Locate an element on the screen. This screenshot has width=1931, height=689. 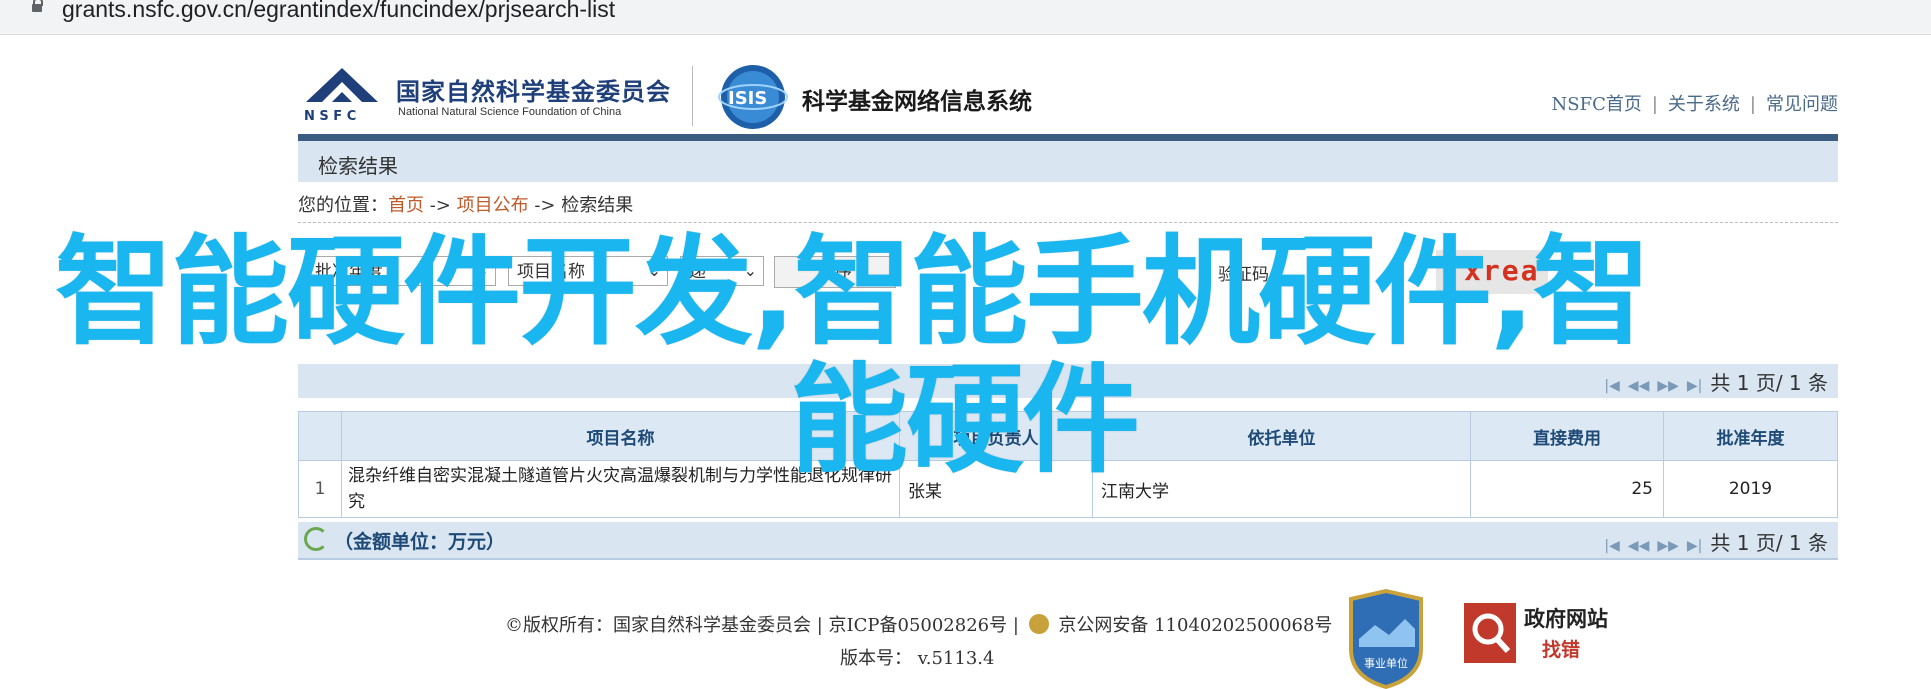
police-record: 京公网安备 11040202500068号 is located at coordinates (1195, 625).